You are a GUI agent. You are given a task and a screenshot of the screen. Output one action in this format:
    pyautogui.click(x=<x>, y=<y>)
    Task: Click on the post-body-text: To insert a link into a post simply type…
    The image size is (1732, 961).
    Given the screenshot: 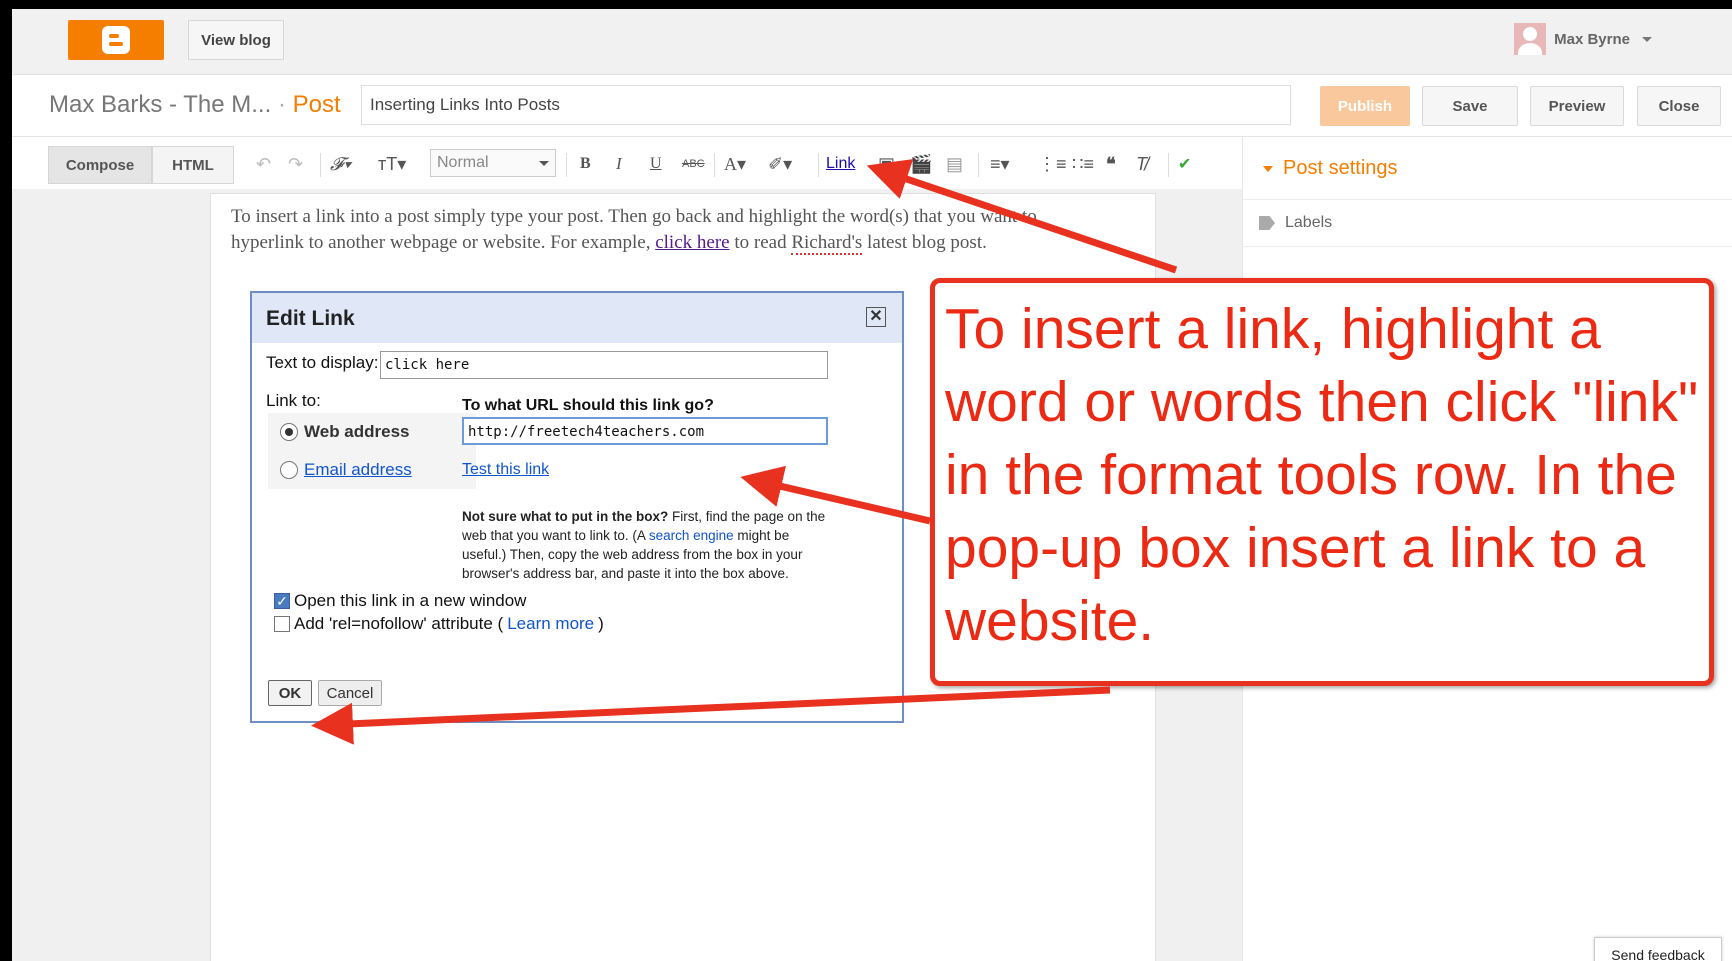 What is the action you would take?
    pyautogui.click(x=671, y=230)
    